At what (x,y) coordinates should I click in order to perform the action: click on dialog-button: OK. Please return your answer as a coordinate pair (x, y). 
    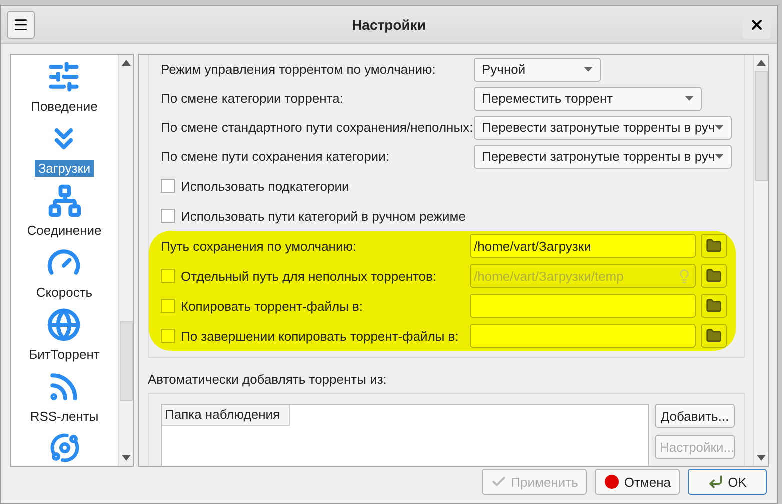
    Looking at the image, I should click on (727, 482).